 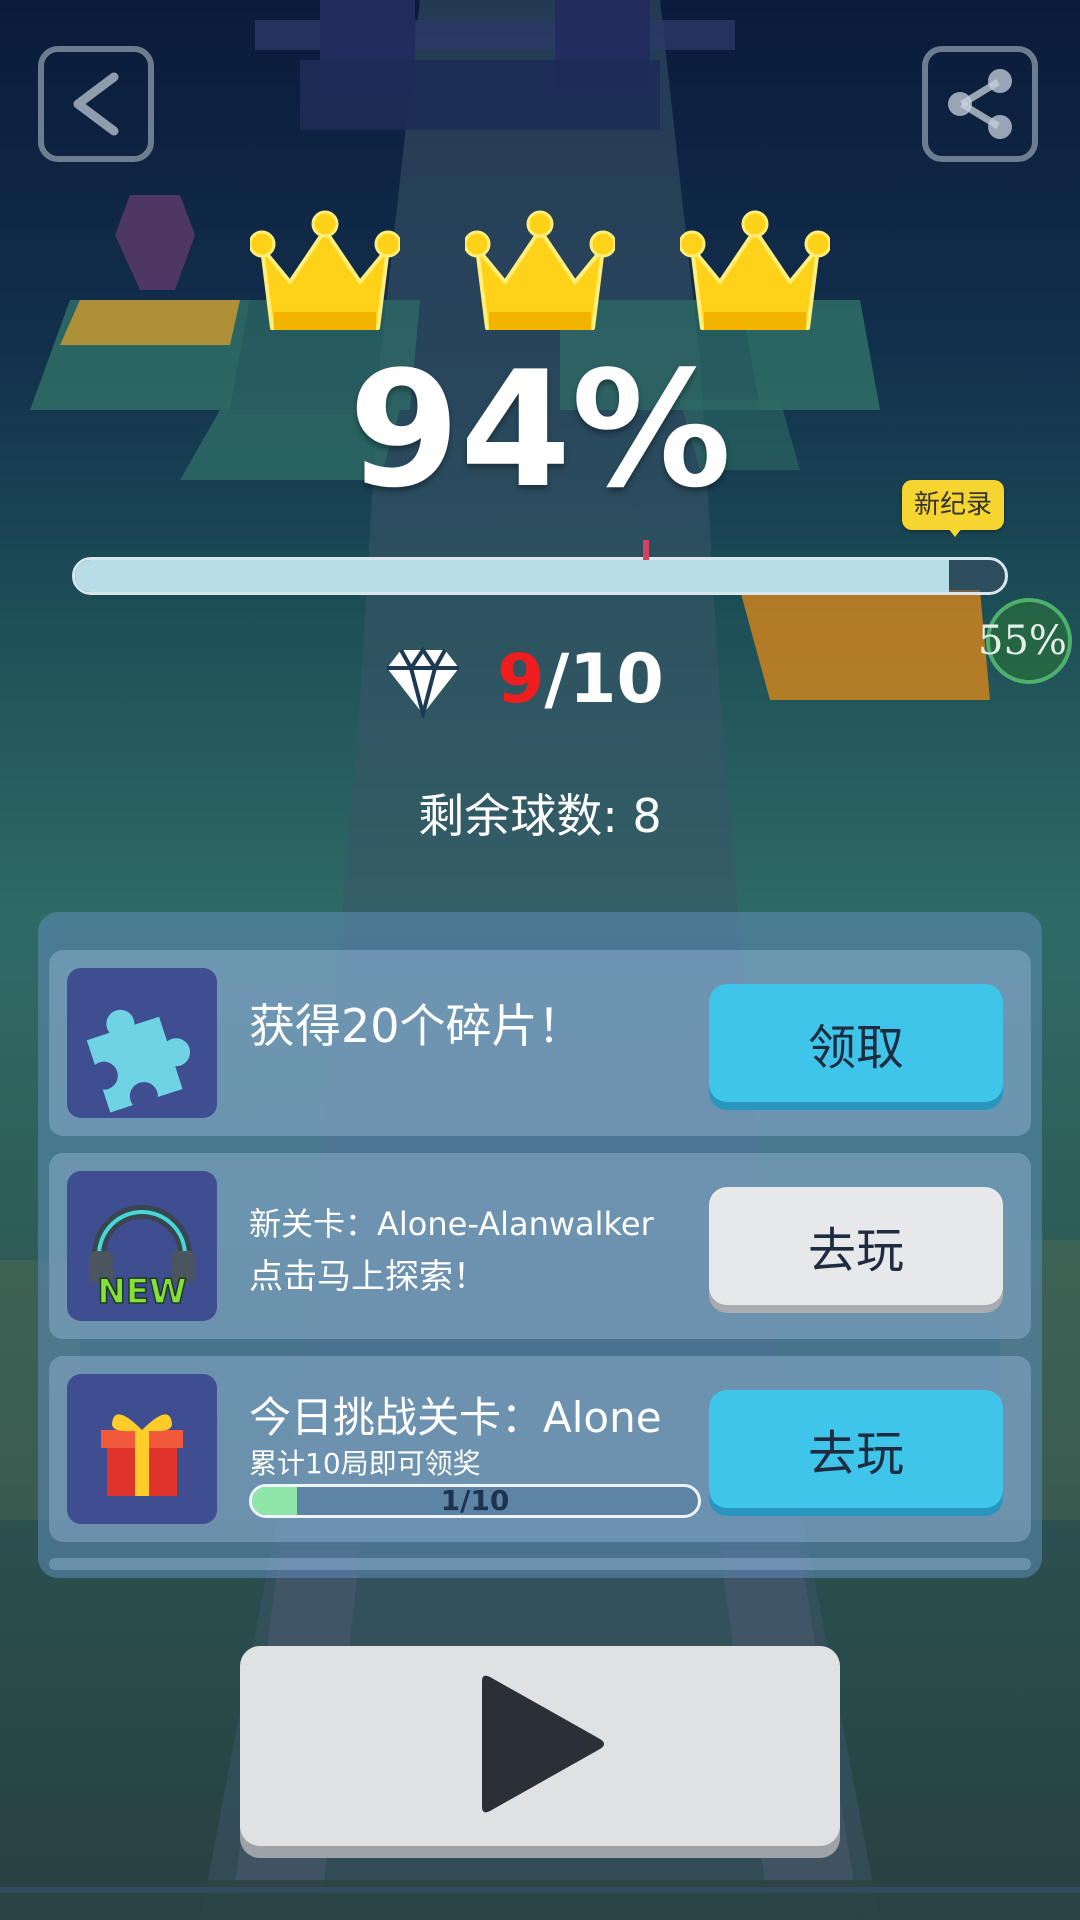 I want to click on new-badge: NEW, so click(x=141, y=1292).